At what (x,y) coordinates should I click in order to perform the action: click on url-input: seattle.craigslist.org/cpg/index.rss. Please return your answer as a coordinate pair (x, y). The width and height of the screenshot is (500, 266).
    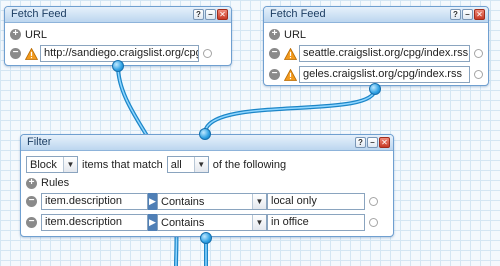
    Looking at the image, I should click on (384, 53).